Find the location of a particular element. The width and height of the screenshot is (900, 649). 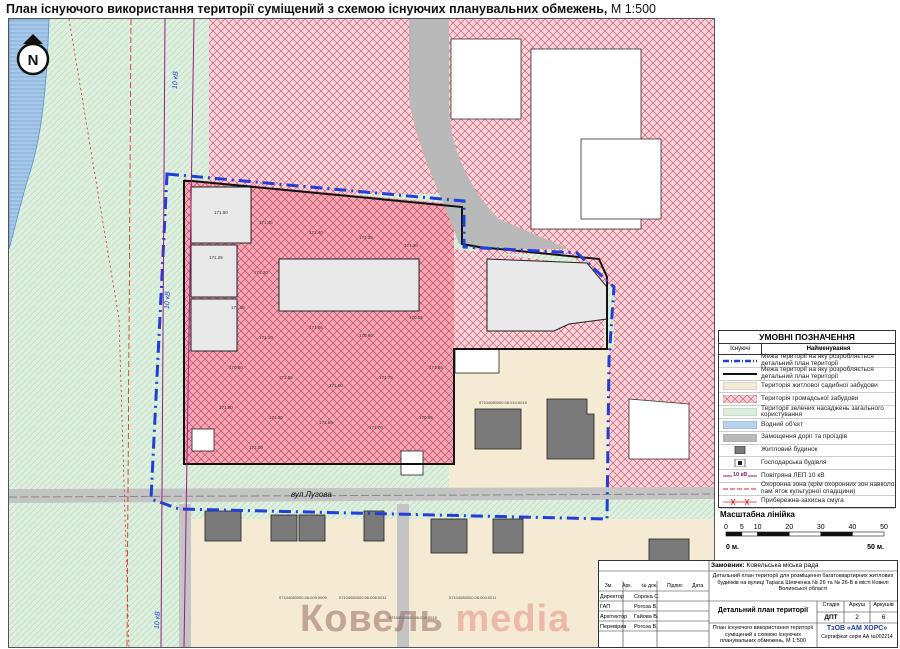

elevation-label: 171.15 is located at coordinates (238, 307).